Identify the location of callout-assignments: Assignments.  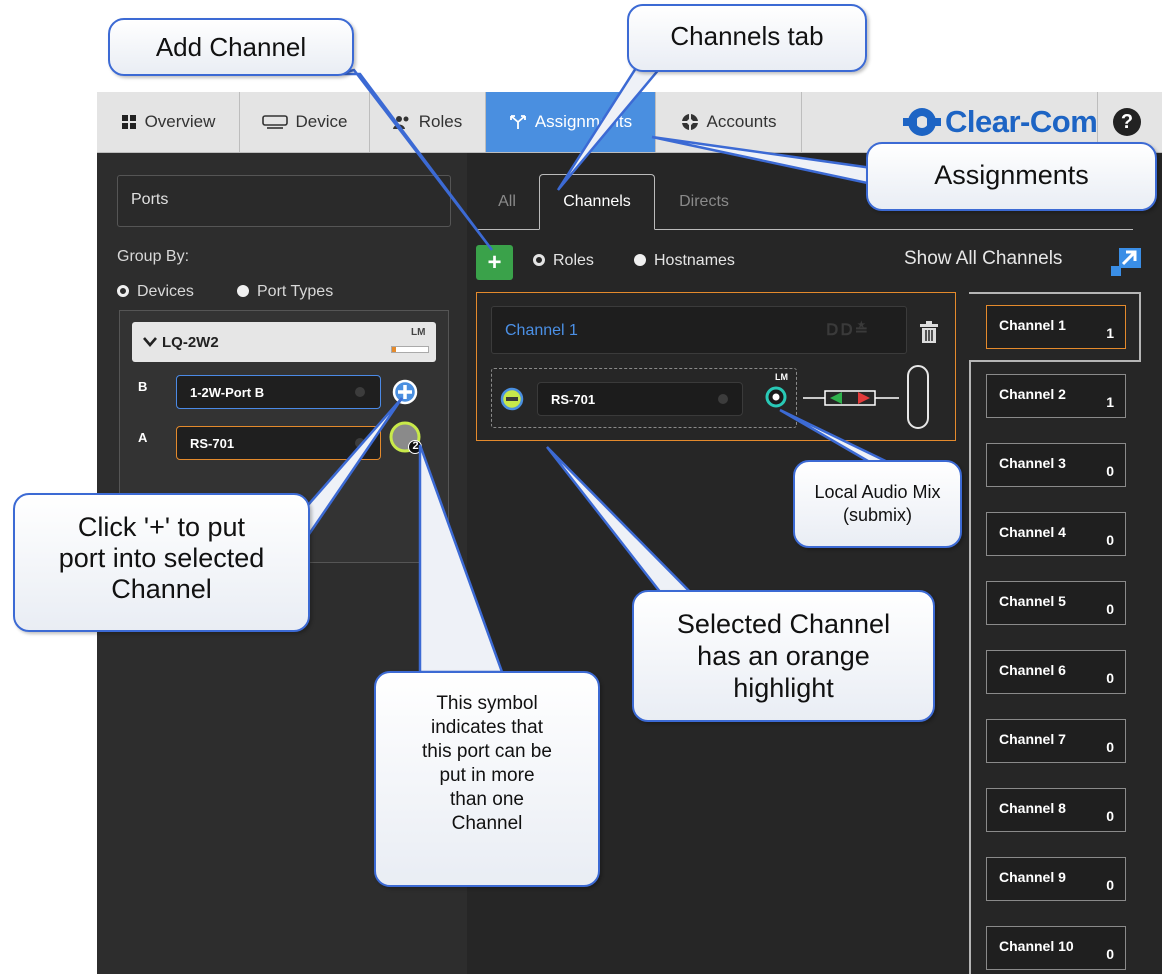
(1011, 176).